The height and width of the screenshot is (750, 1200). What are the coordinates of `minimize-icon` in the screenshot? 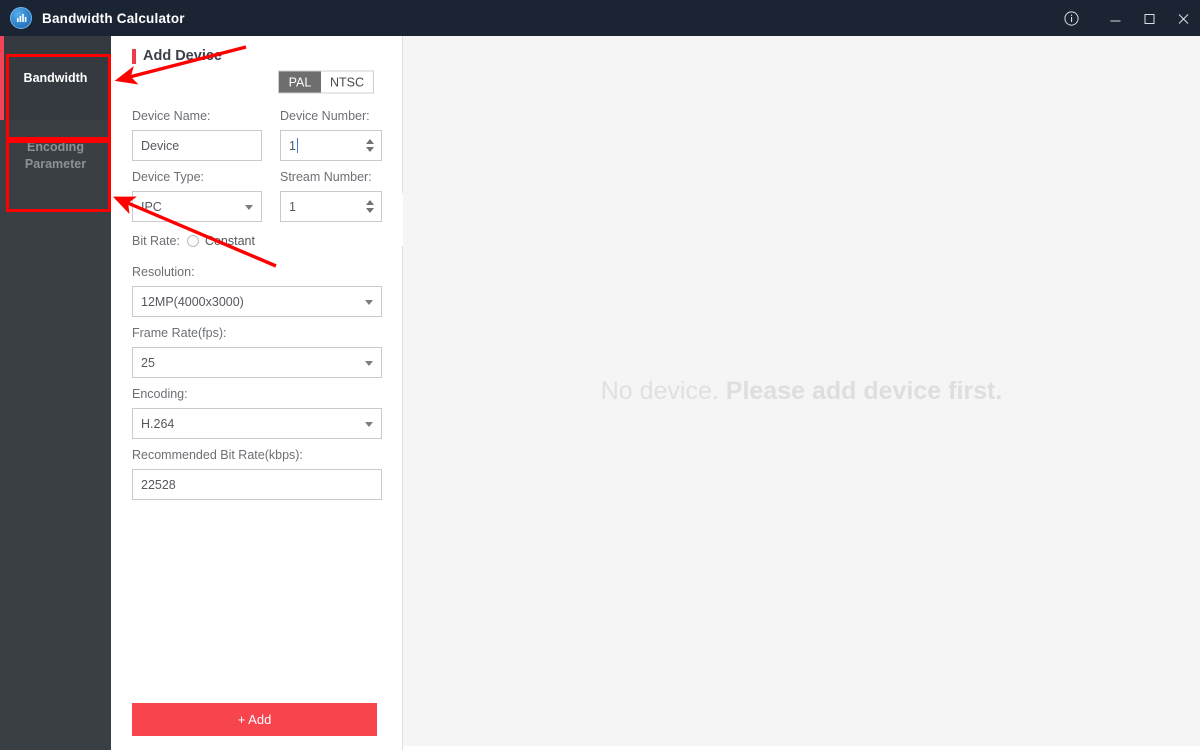 It's located at (1115, 18).